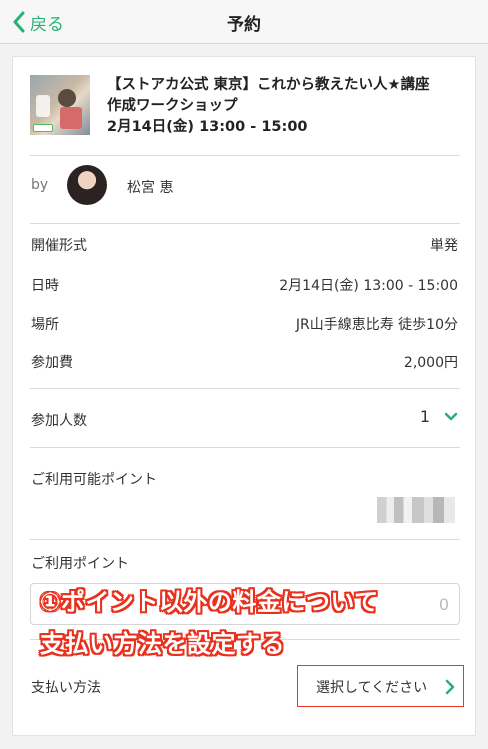  Describe the element at coordinates (45, 286) in the screenshot. I see `date-label: 日時` at that location.